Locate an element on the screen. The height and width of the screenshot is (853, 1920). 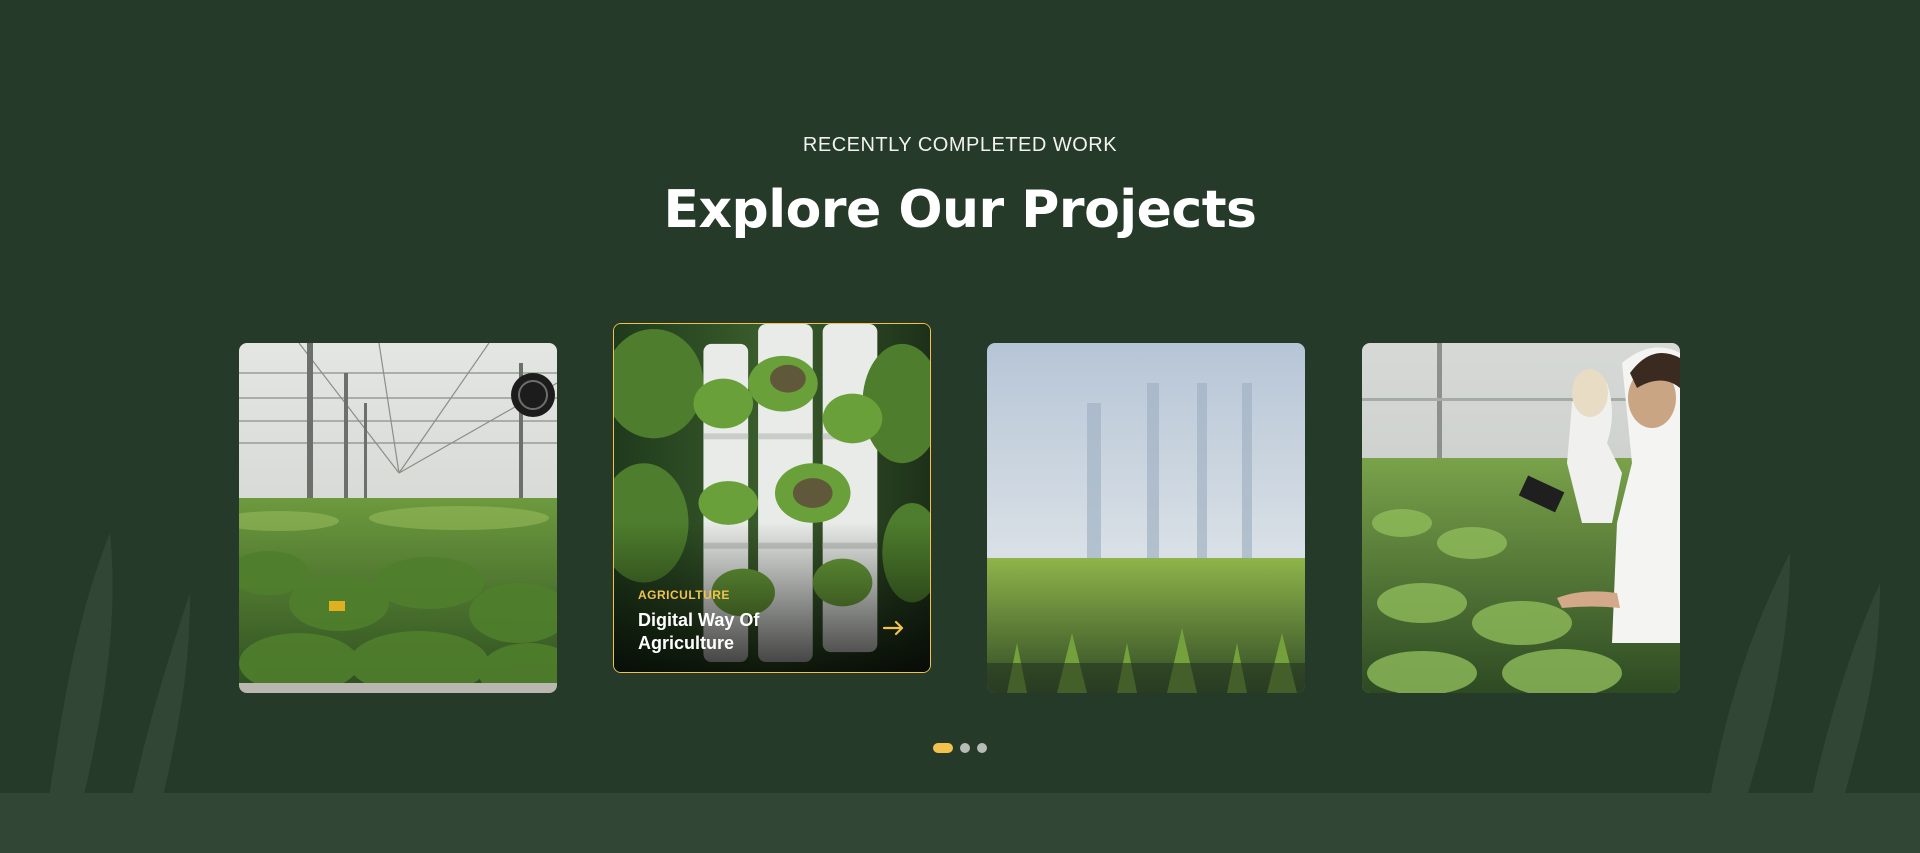
section-eyebrow: RECENTLY COMPLETED WORK is located at coordinates (960, 145).